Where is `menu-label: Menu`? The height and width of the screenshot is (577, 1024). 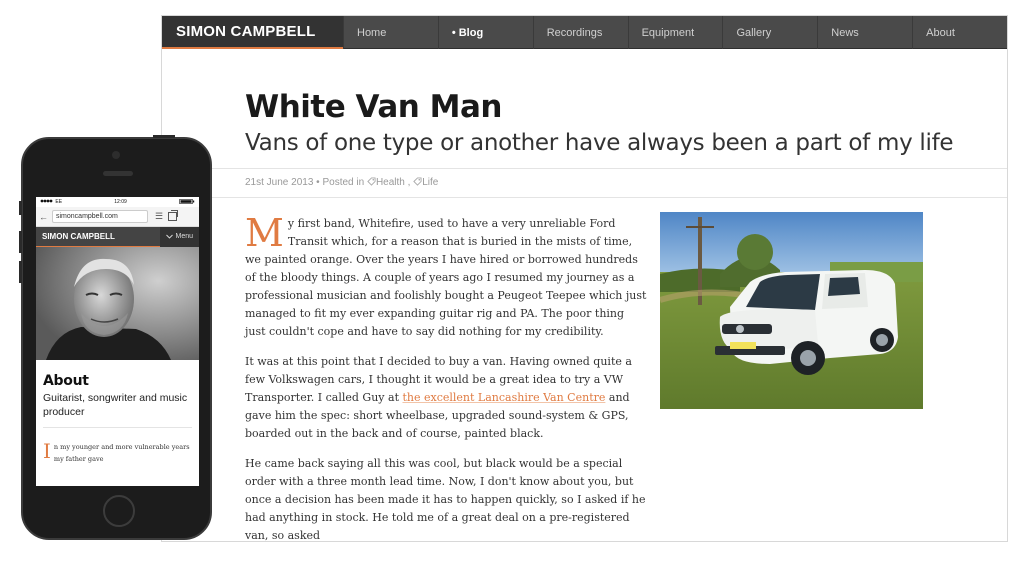
menu-label: Menu is located at coordinates (184, 236).